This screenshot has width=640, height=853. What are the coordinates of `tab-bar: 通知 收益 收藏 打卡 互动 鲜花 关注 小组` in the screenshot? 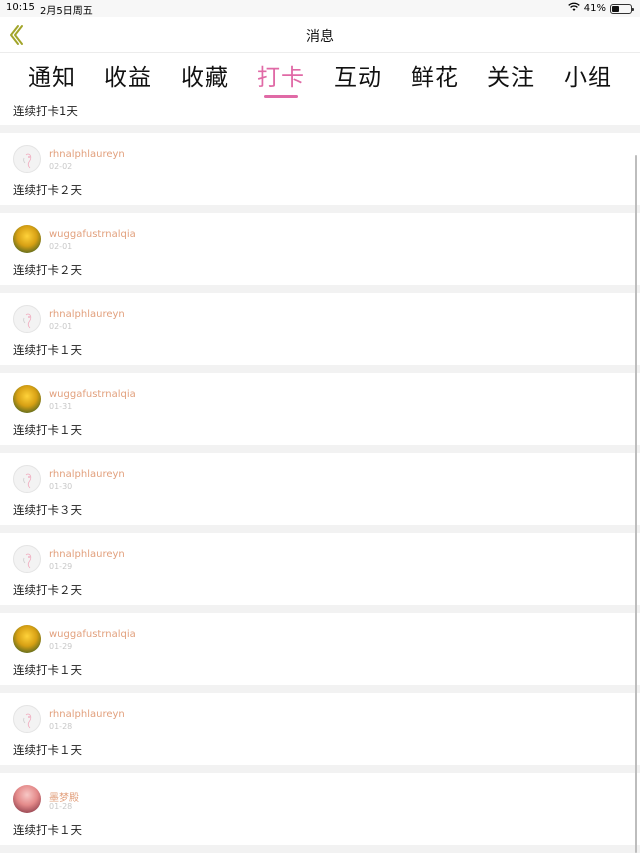 It's located at (320, 77).